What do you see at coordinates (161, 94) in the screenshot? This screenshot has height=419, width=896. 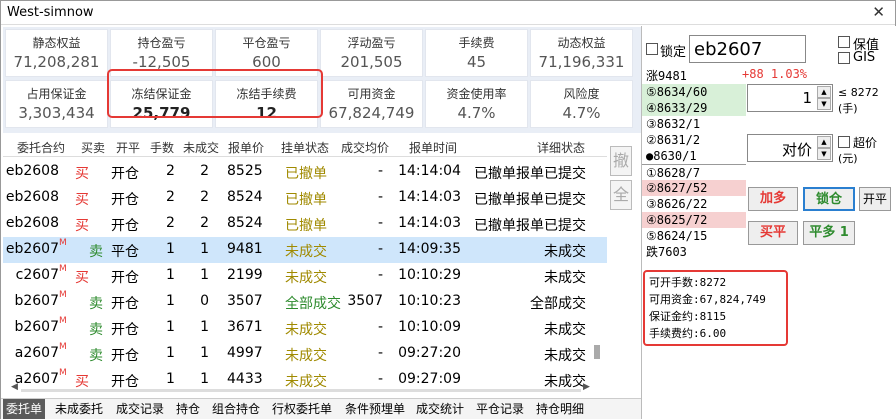 I see `stat-label: 冻结保证金` at bounding box center [161, 94].